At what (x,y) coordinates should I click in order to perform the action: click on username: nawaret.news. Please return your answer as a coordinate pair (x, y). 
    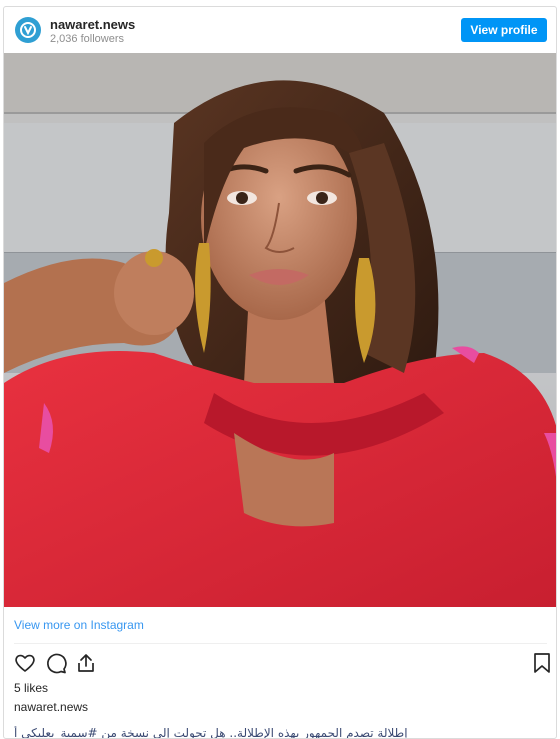
    Looking at the image, I should click on (92, 24).